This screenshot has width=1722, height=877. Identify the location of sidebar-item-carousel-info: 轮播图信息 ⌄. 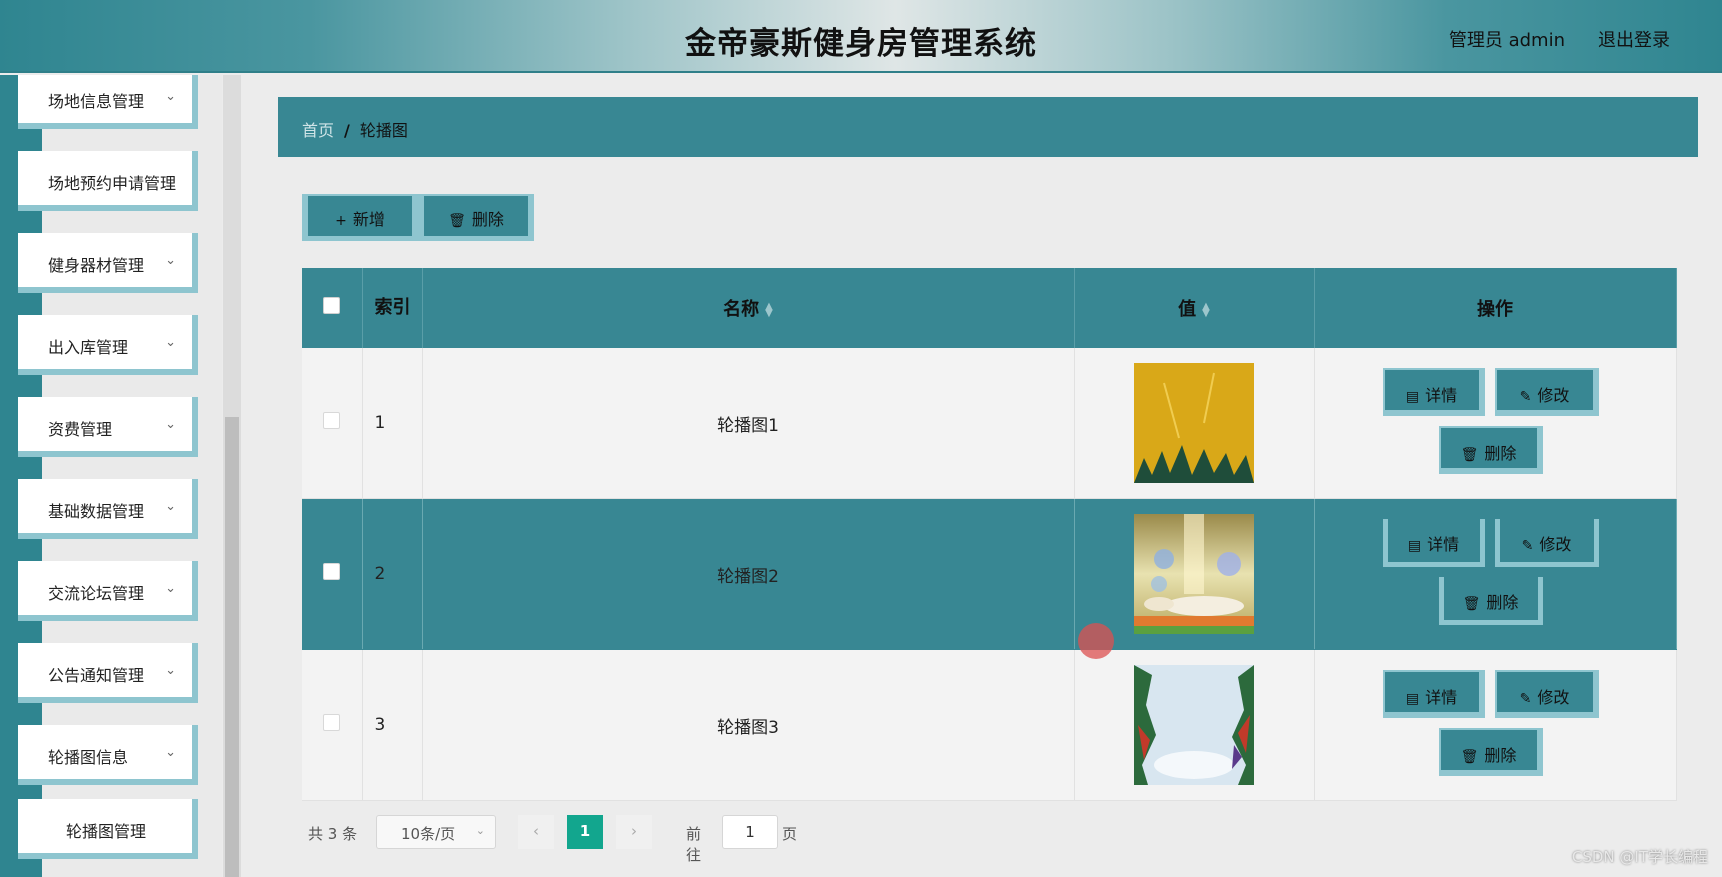
(108, 755).